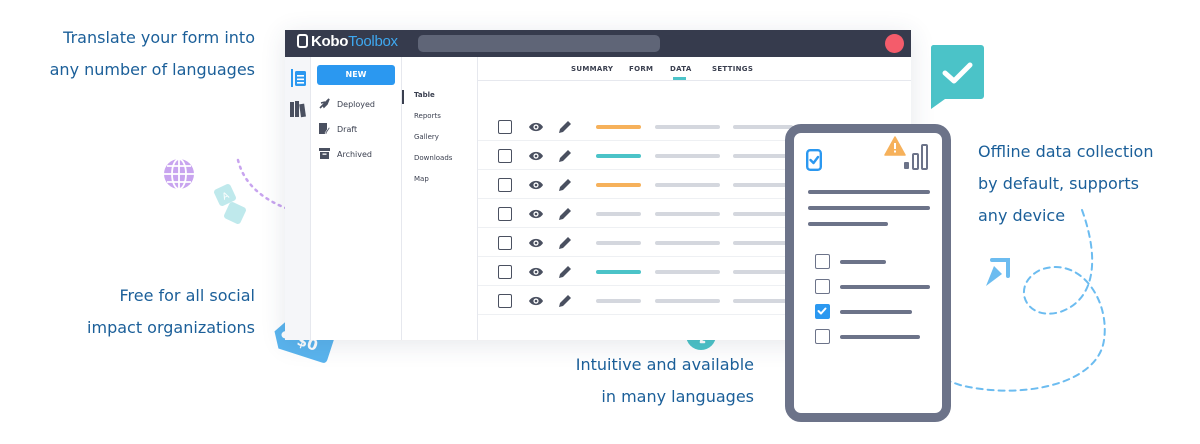 Image resolution: width=1200 pixels, height=444 pixels. What do you see at coordinates (159, 37) in the screenshot?
I see `callout-translate-line: Translate your form into` at bounding box center [159, 37].